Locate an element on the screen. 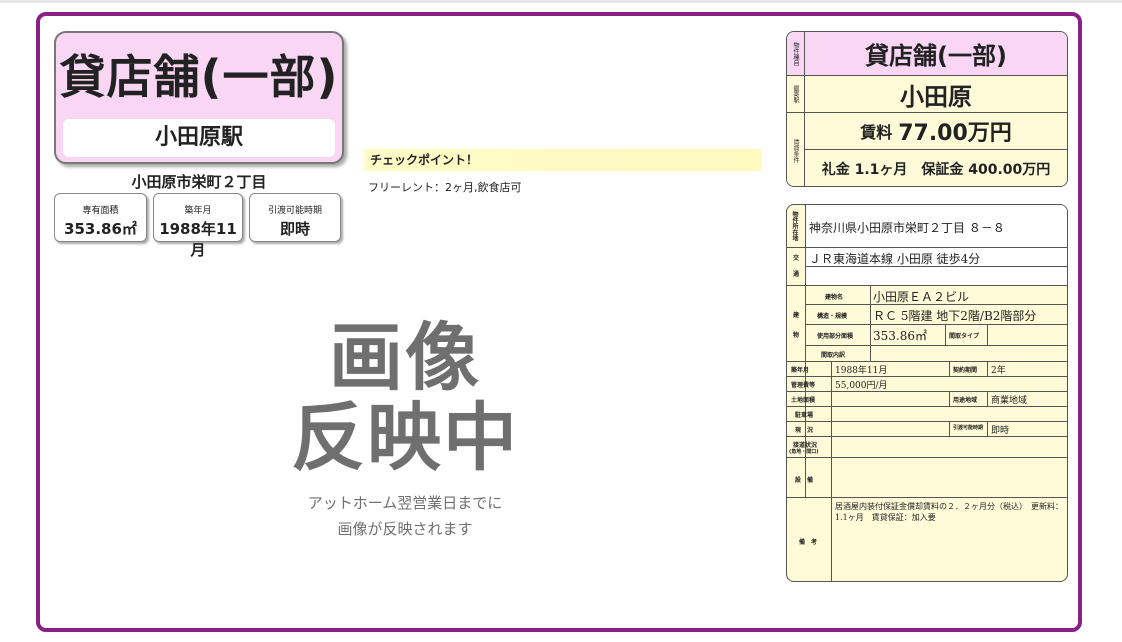 The height and width of the screenshot is (642, 1122). summary-type: 貸店舗(一部) is located at coordinates (936, 56).